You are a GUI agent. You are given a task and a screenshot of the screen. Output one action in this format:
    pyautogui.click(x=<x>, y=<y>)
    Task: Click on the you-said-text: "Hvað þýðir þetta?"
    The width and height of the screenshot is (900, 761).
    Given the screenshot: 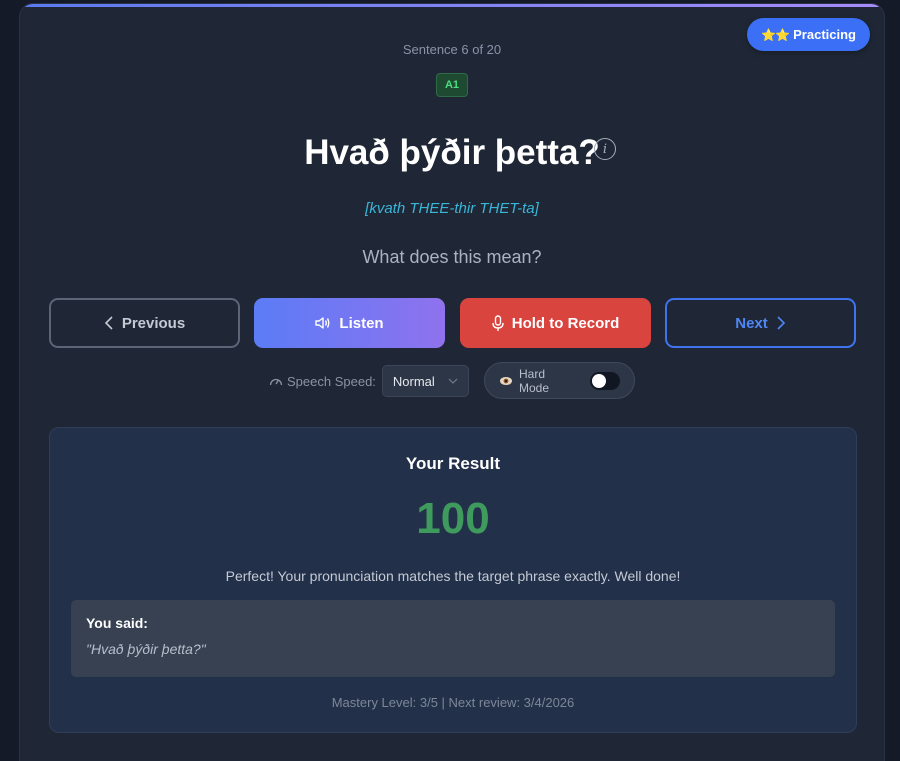 What is the action you would take?
    pyautogui.click(x=146, y=649)
    